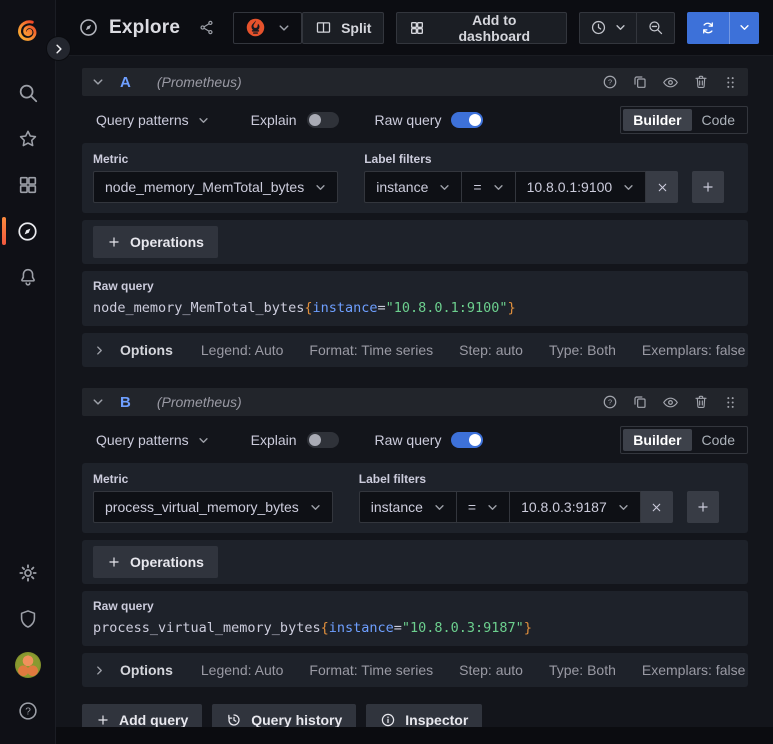 This screenshot has height=744, width=773. I want to click on raw-metric-token: node_memory_MemTotal_bytes, so click(199, 308).